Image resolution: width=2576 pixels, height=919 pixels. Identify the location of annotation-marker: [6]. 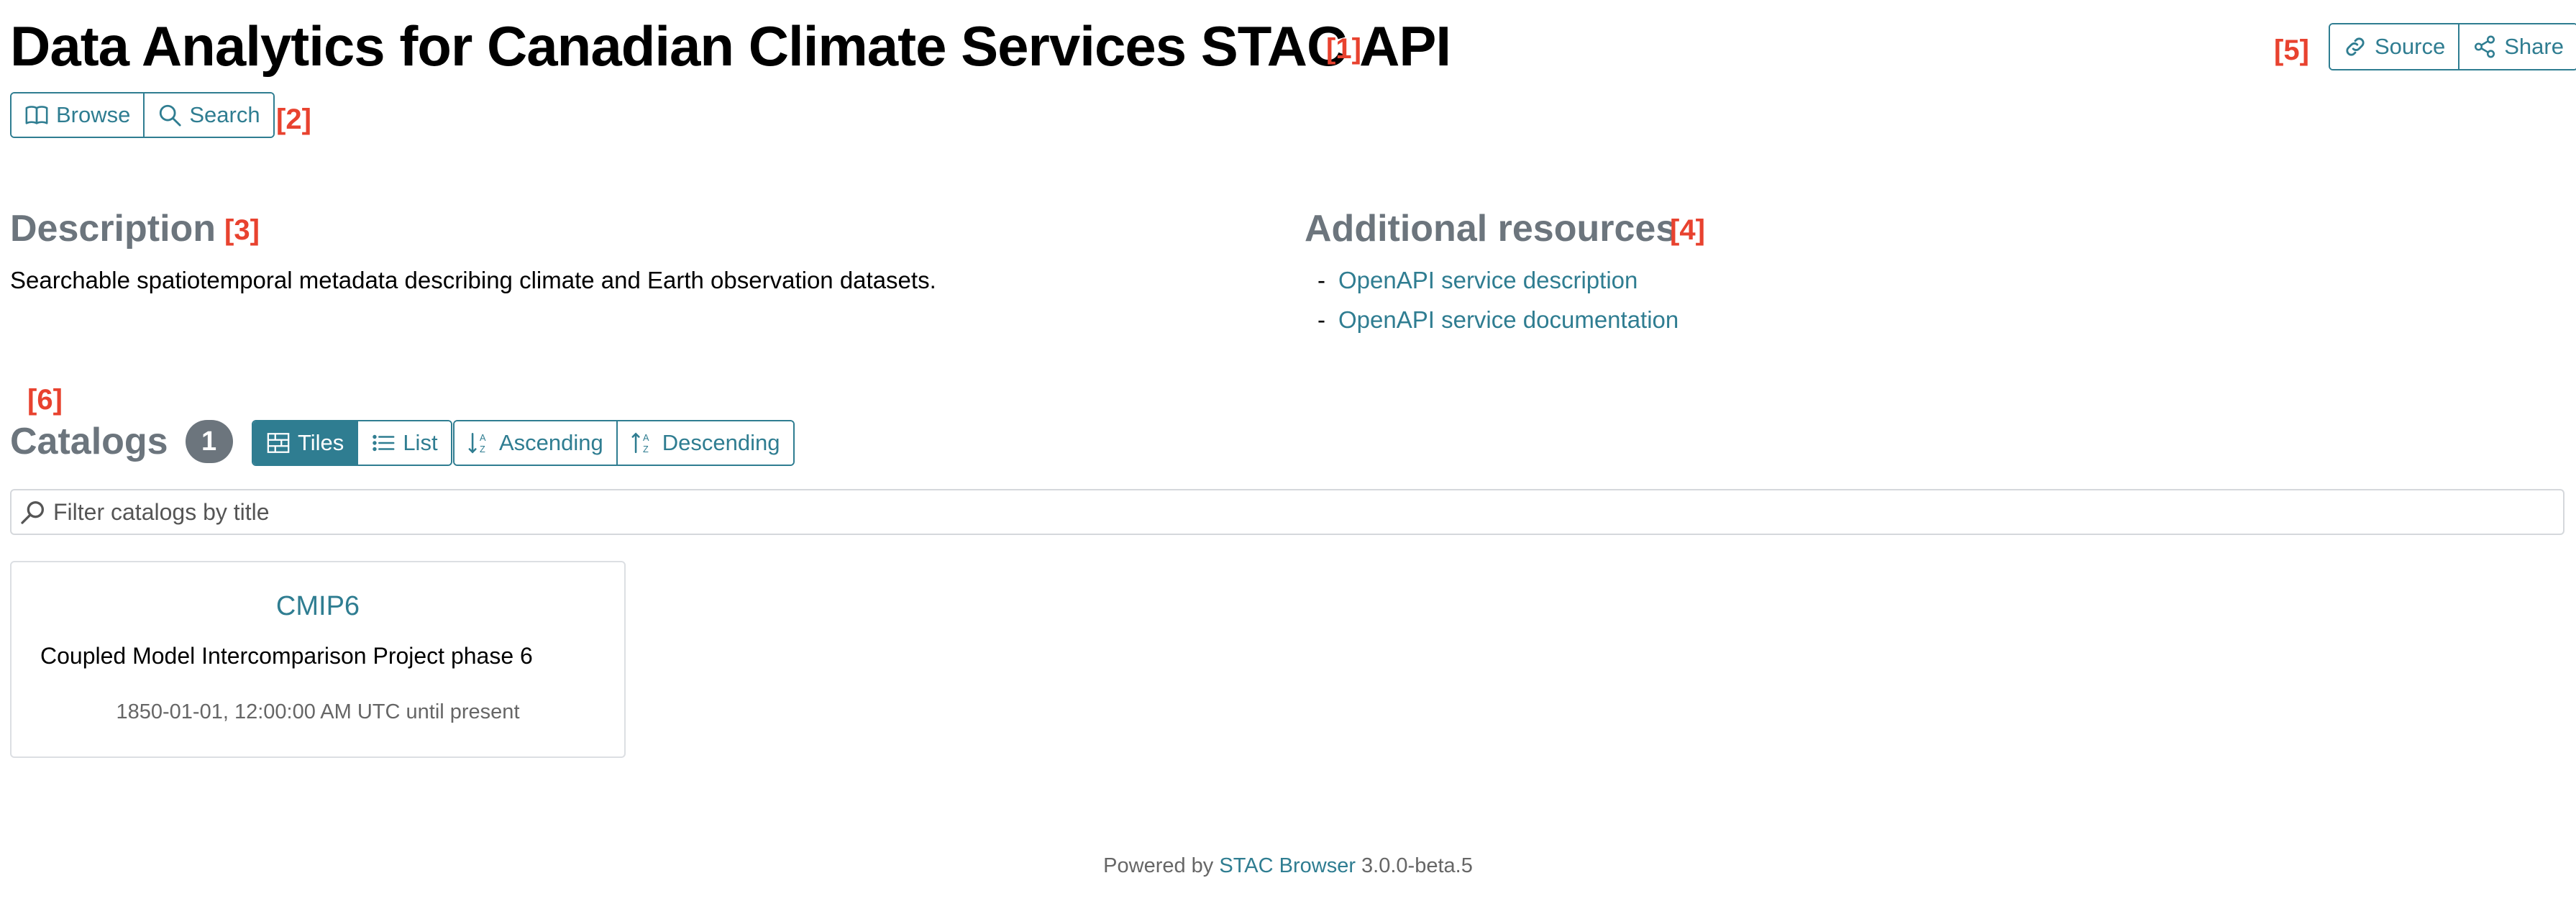
(45, 400).